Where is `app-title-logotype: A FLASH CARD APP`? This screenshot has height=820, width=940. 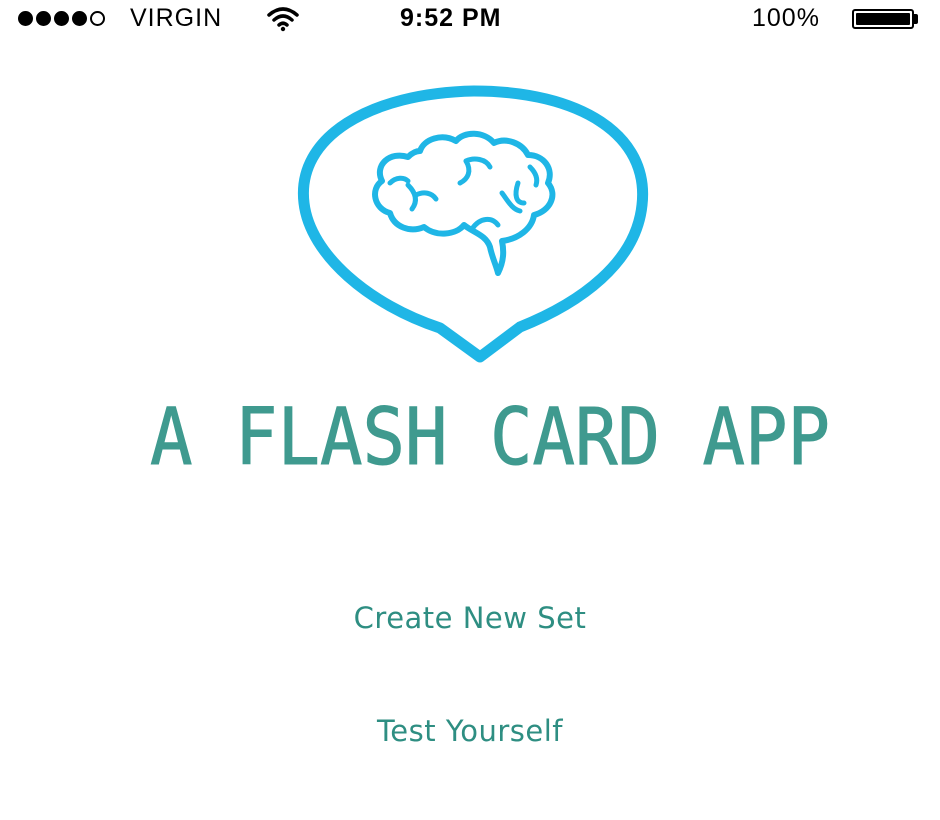 app-title-logotype: A FLASH CARD APP is located at coordinates (490, 438).